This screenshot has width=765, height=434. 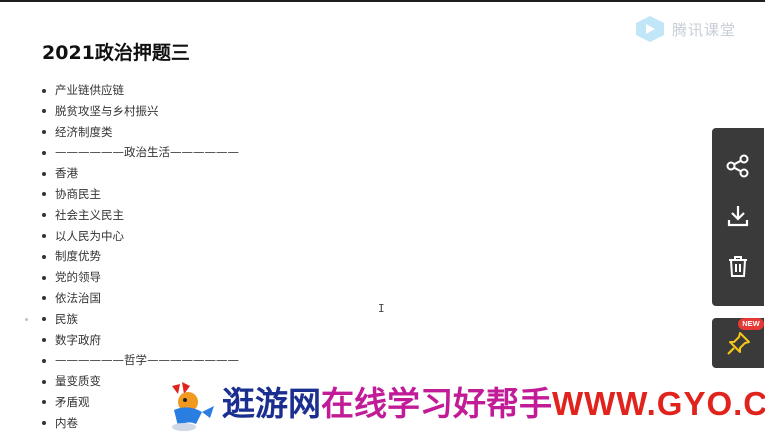 What do you see at coordinates (193, 406) in the screenshot?
I see `mascot-icon` at bounding box center [193, 406].